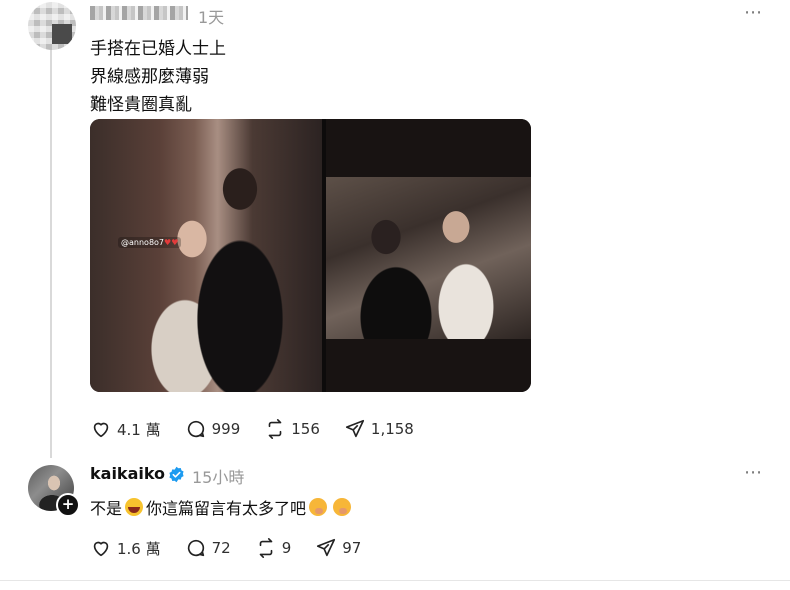 Image resolution: width=790 pixels, height=590 pixels. I want to click on avatar-blurred, so click(52, 26).